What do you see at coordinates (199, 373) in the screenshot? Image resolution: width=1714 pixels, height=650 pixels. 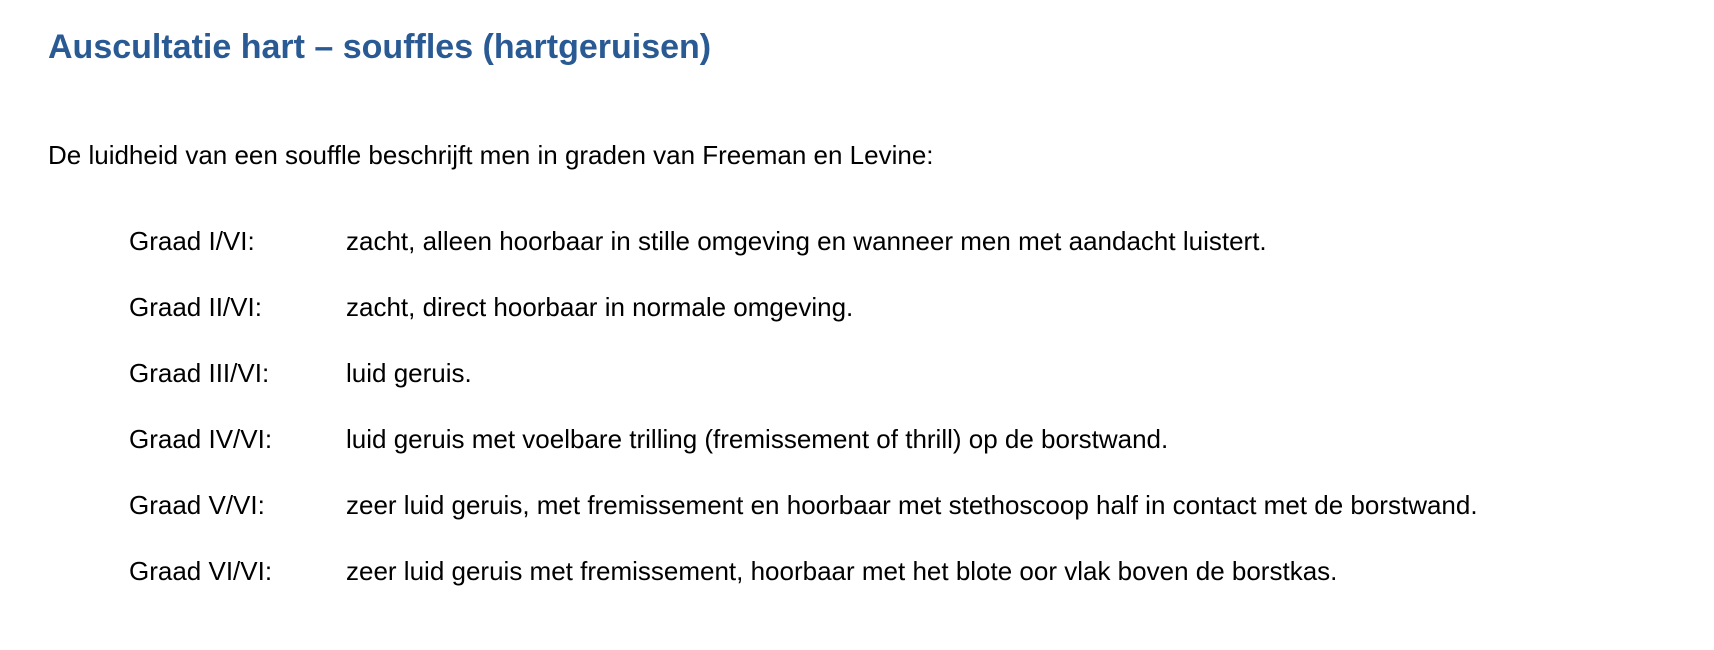 I see `grade-label: Graad III/VI:` at bounding box center [199, 373].